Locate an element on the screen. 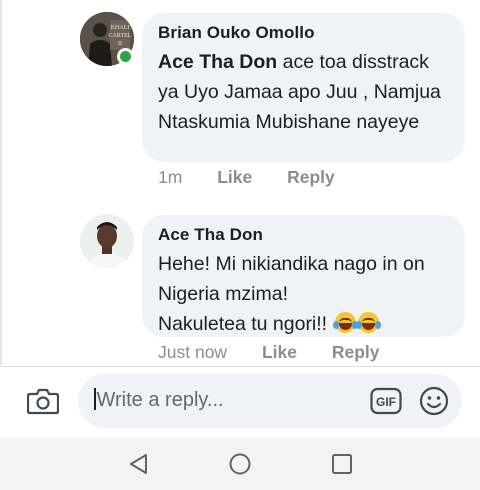 This screenshot has height=490, width=480. comment-timestamp: Just now is located at coordinates (193, 352).